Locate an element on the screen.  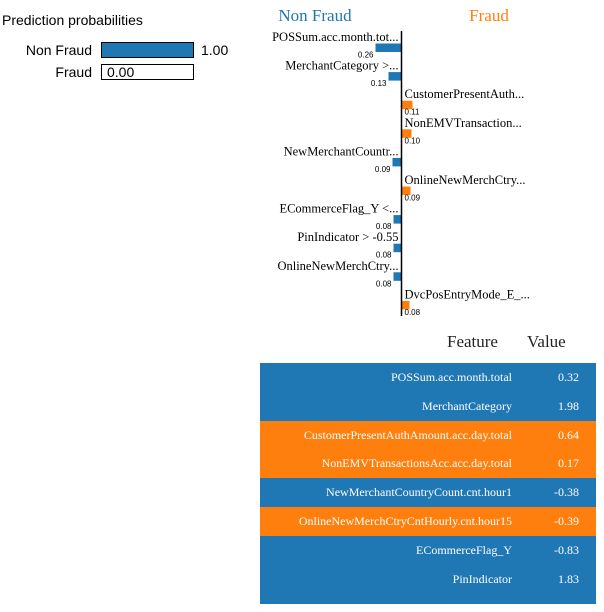
feature-value: 1.83 is located at coordinates (568, 578).